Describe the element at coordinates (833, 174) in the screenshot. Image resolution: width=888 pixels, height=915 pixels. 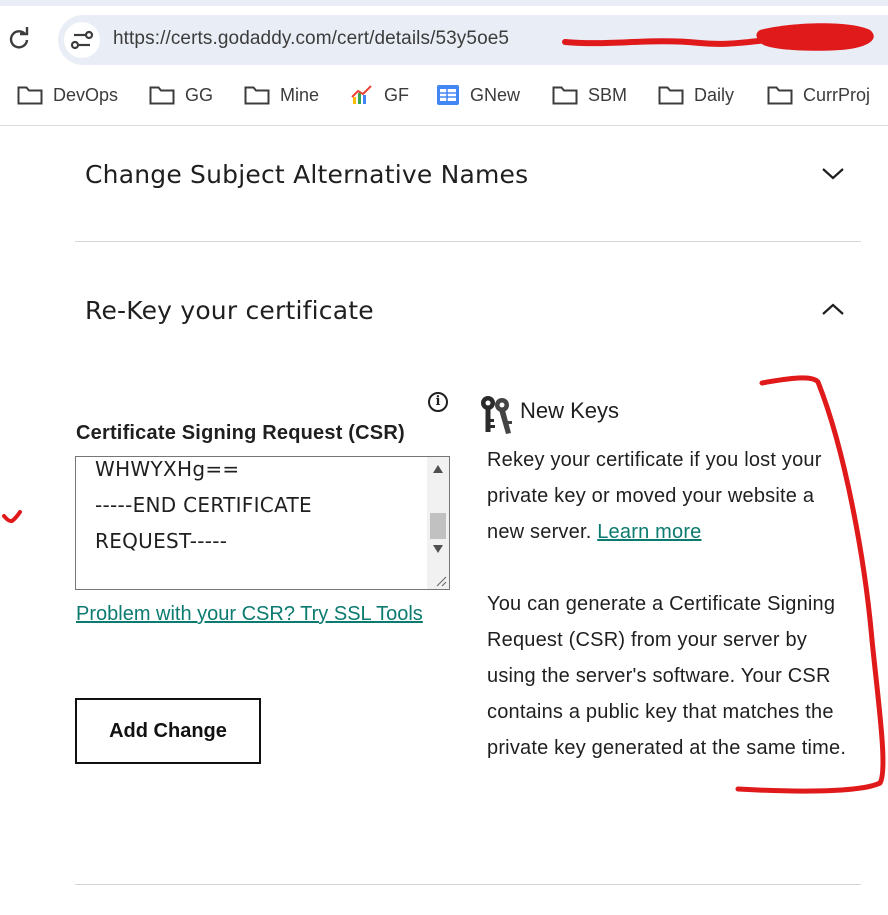
I see `chevron-down-icon` at that location.